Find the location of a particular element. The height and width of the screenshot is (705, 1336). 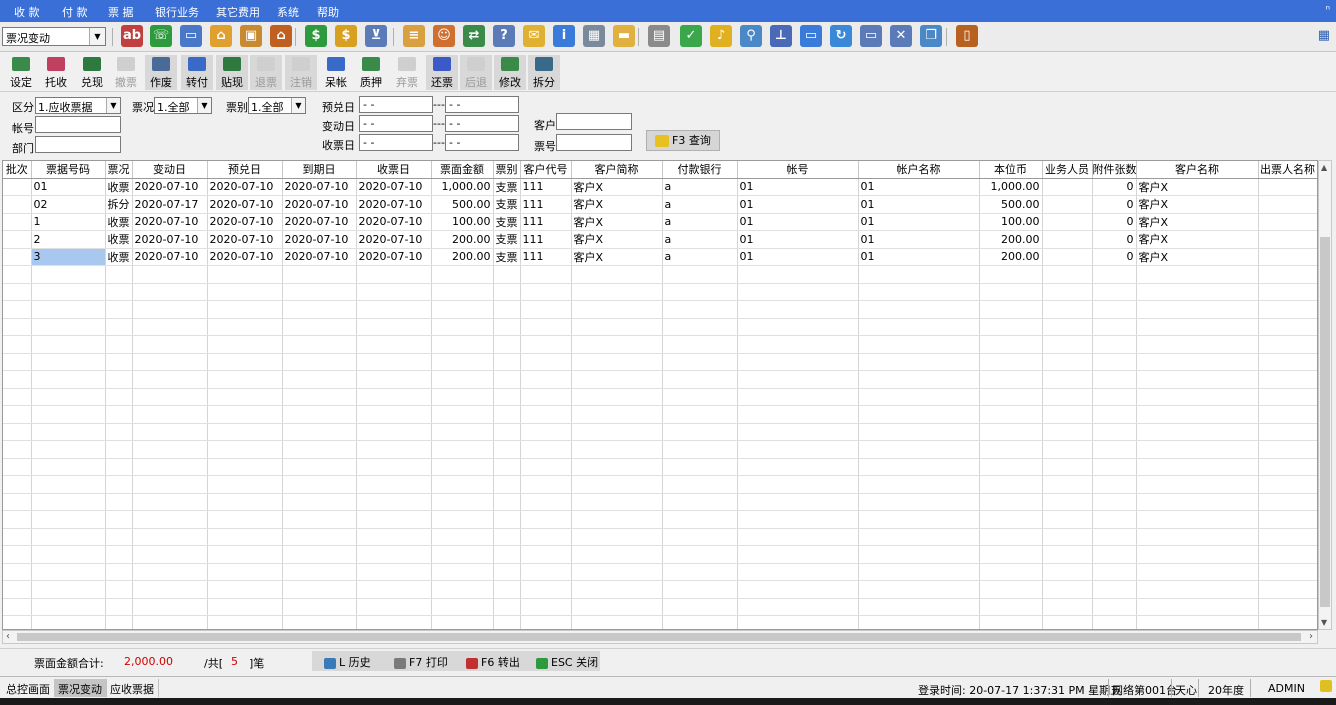

column-header: 到期日 is located at coordinates (319, 170).